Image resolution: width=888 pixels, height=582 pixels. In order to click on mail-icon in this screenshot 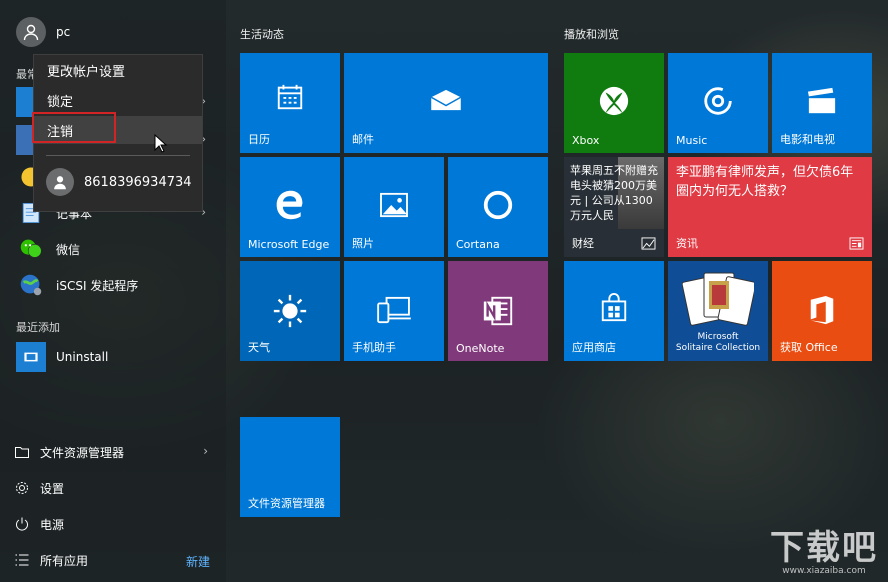, I will do `click(446, 100)`.